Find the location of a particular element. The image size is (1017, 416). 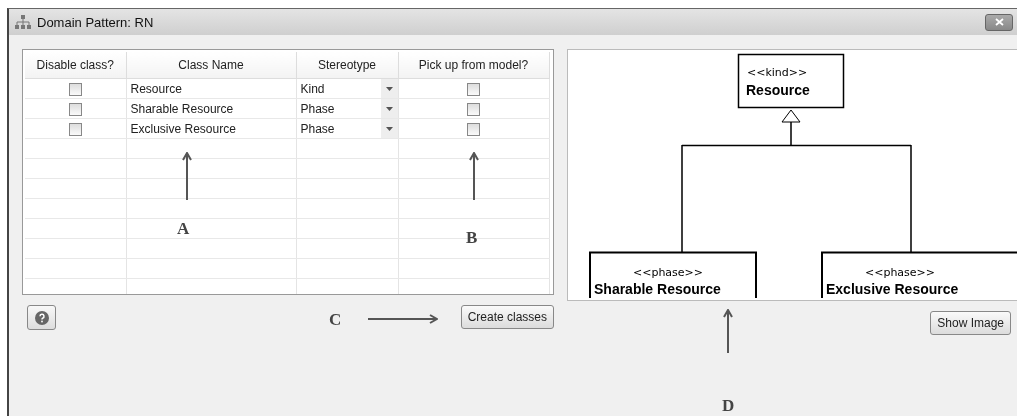

annotation-label: D is located at coordinates (728, 406).